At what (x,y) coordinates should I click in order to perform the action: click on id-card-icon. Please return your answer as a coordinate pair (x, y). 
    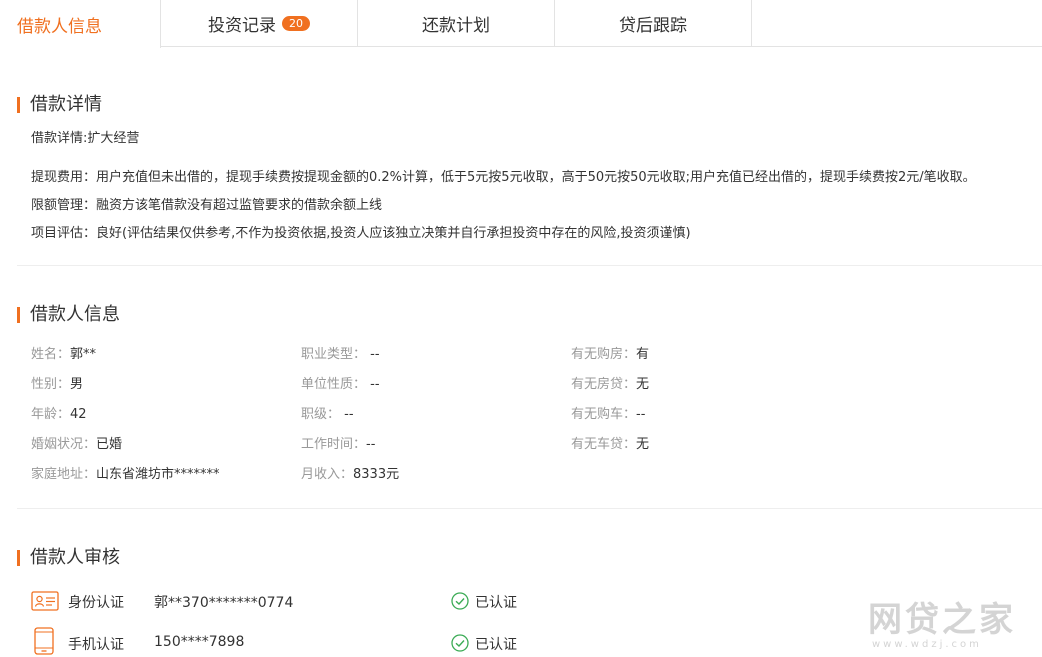
    Looking at the image, I should click on (45, 603).